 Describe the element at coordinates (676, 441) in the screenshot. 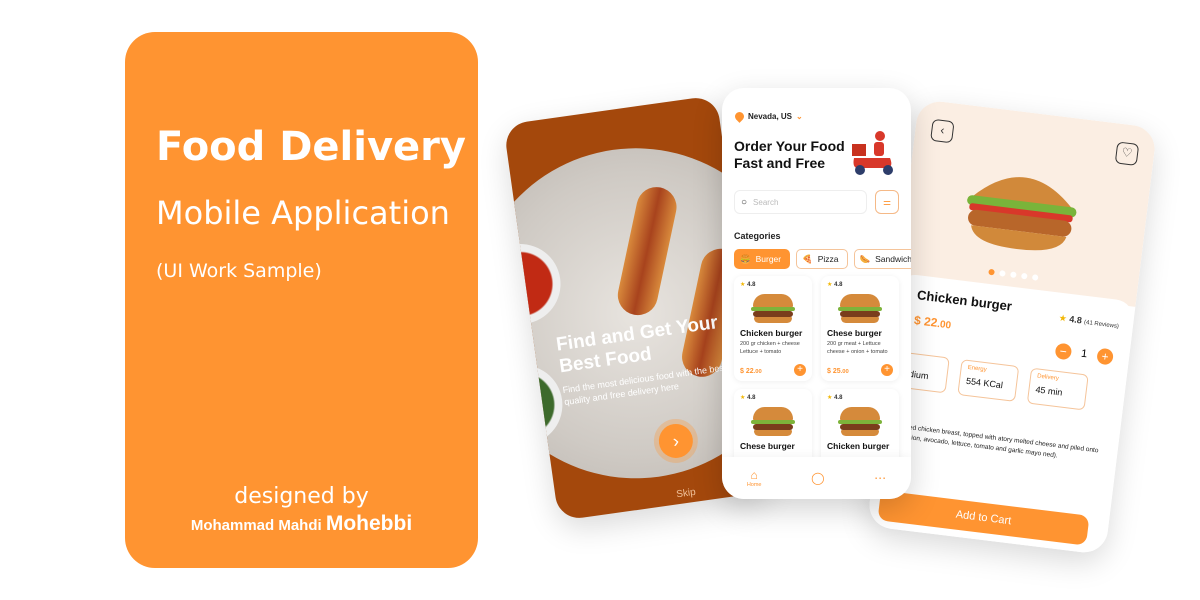

I see `chevron-right-icon: ›` at that location.